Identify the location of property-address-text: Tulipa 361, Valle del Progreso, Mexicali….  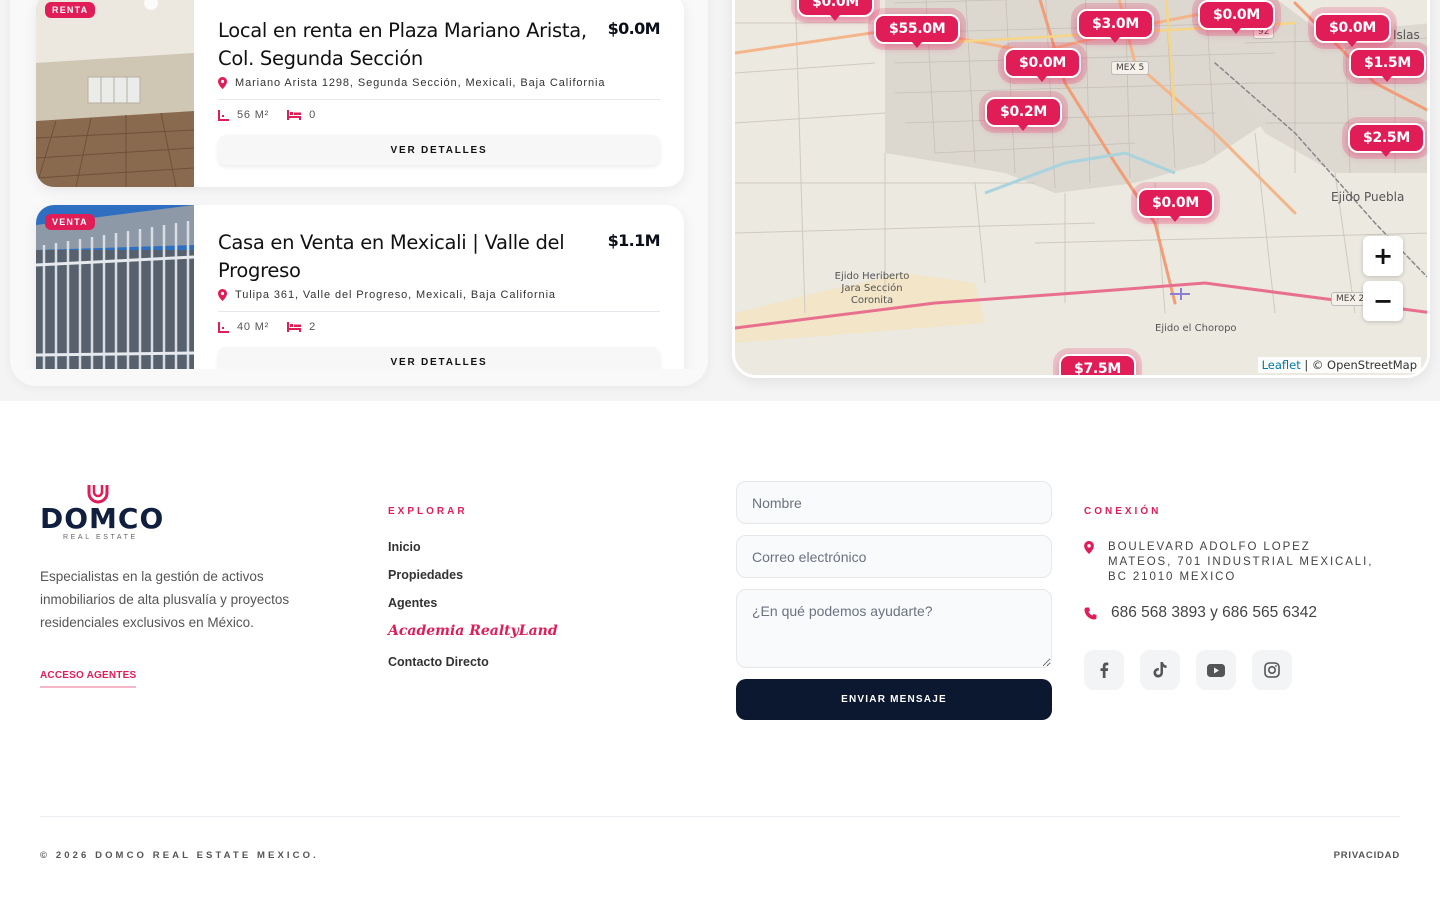
(395, 295).